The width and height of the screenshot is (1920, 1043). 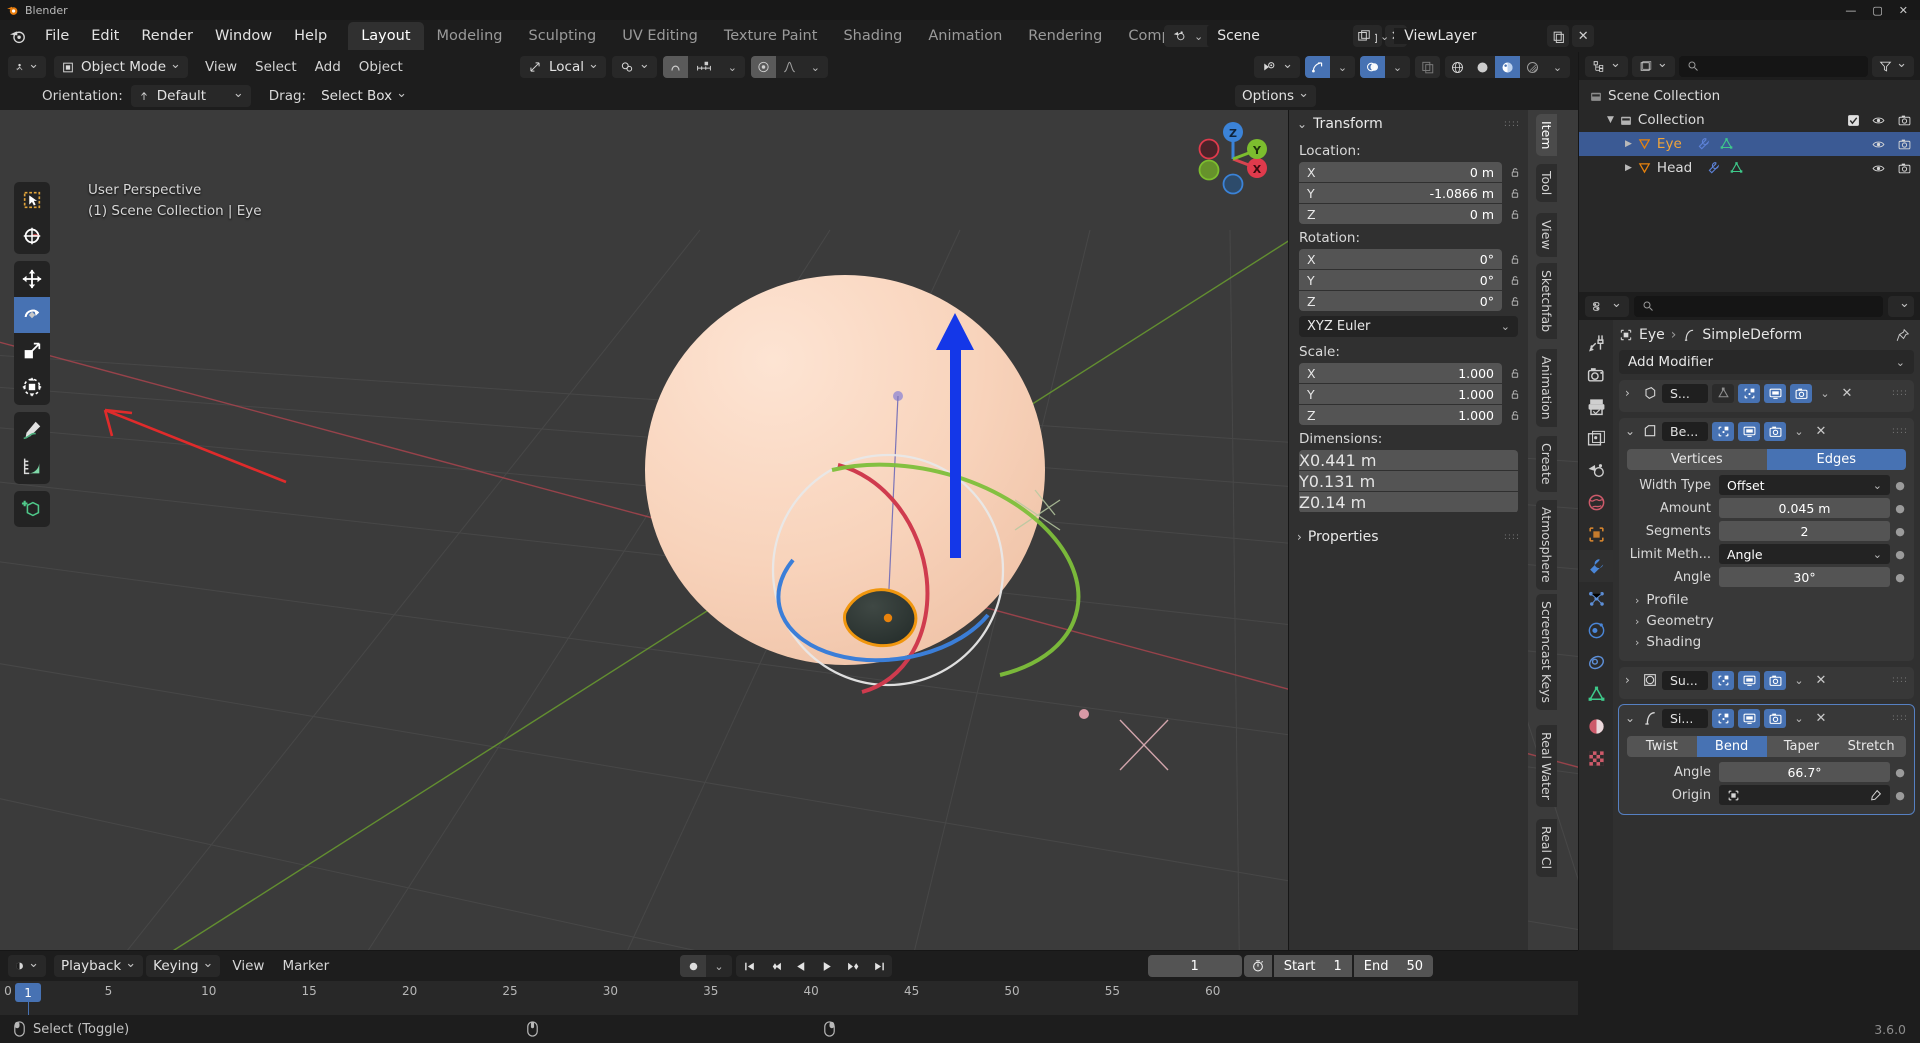 I want to click on mesh-data-icon, so click(x=1736, y=168).